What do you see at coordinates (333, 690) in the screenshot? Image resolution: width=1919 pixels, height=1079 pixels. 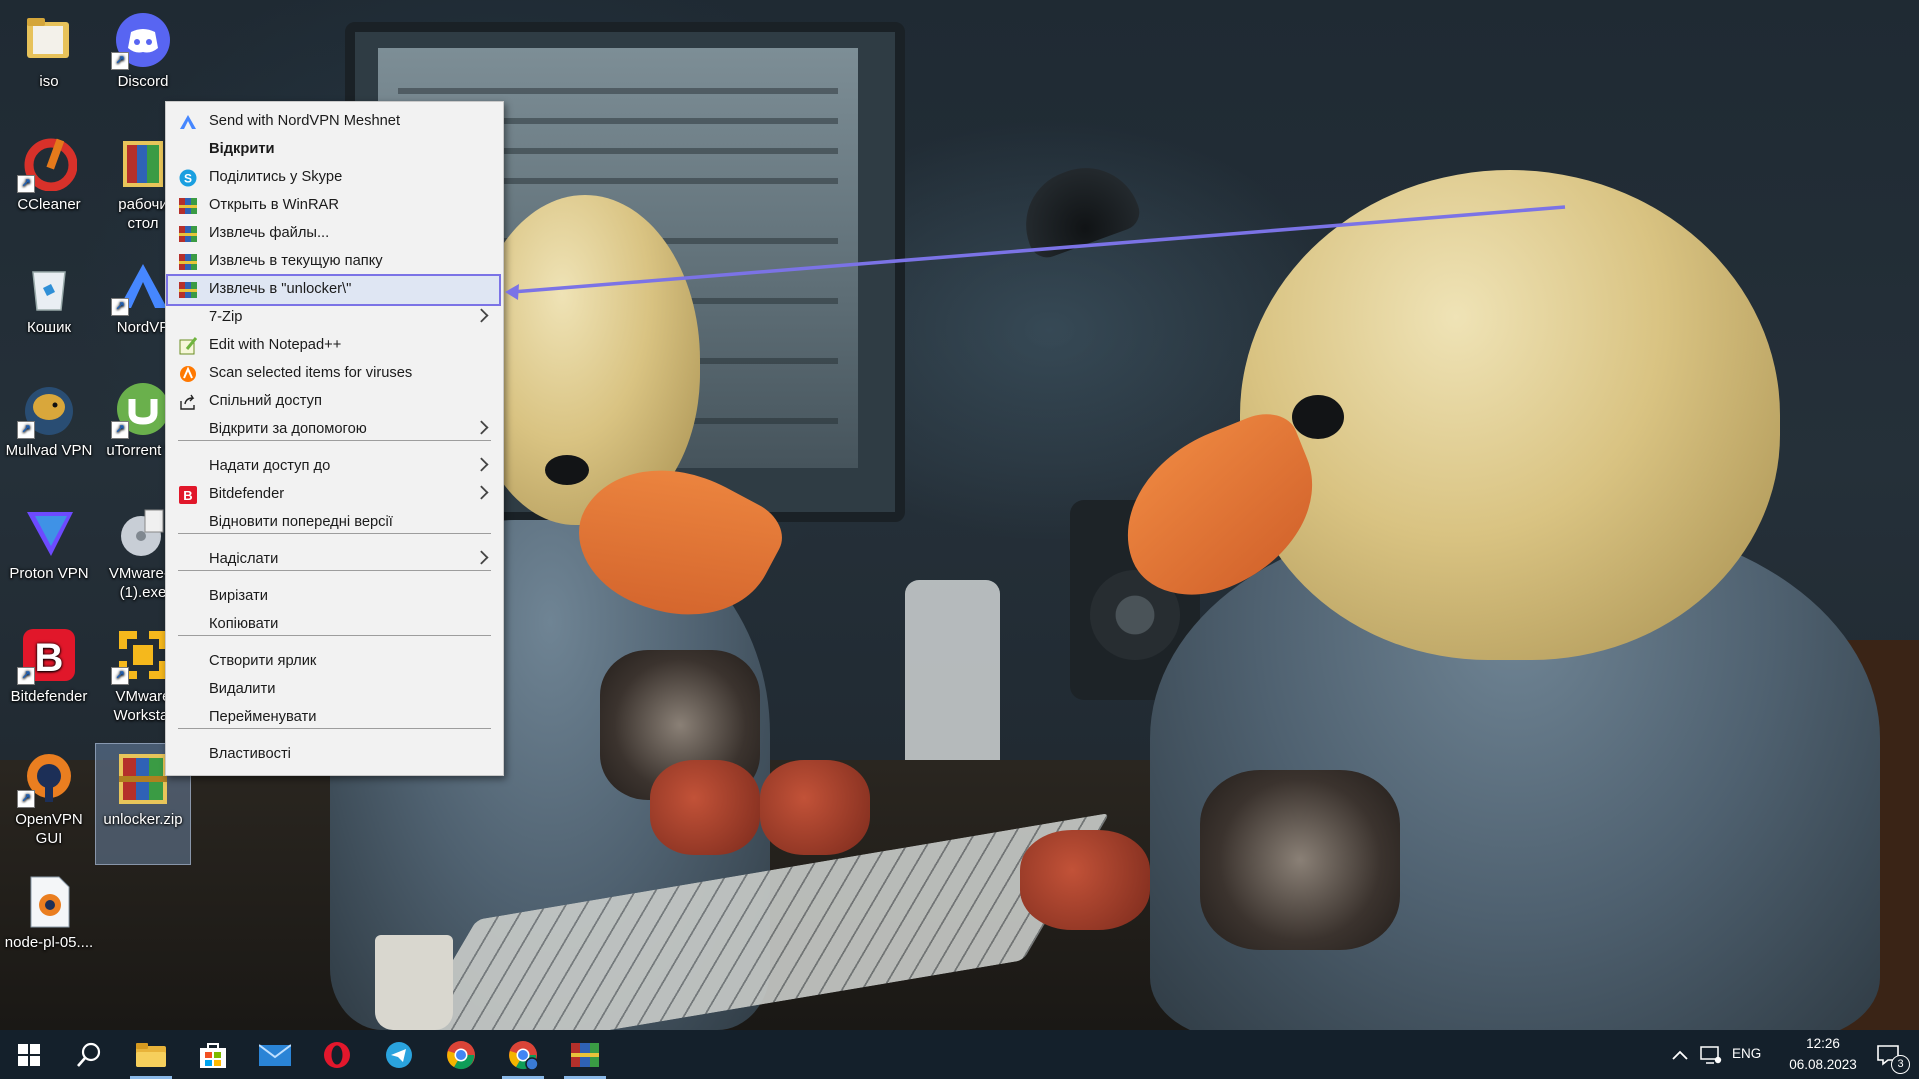 I see `menu-item-видалити: Видалити` at bounding box center [333, 690].